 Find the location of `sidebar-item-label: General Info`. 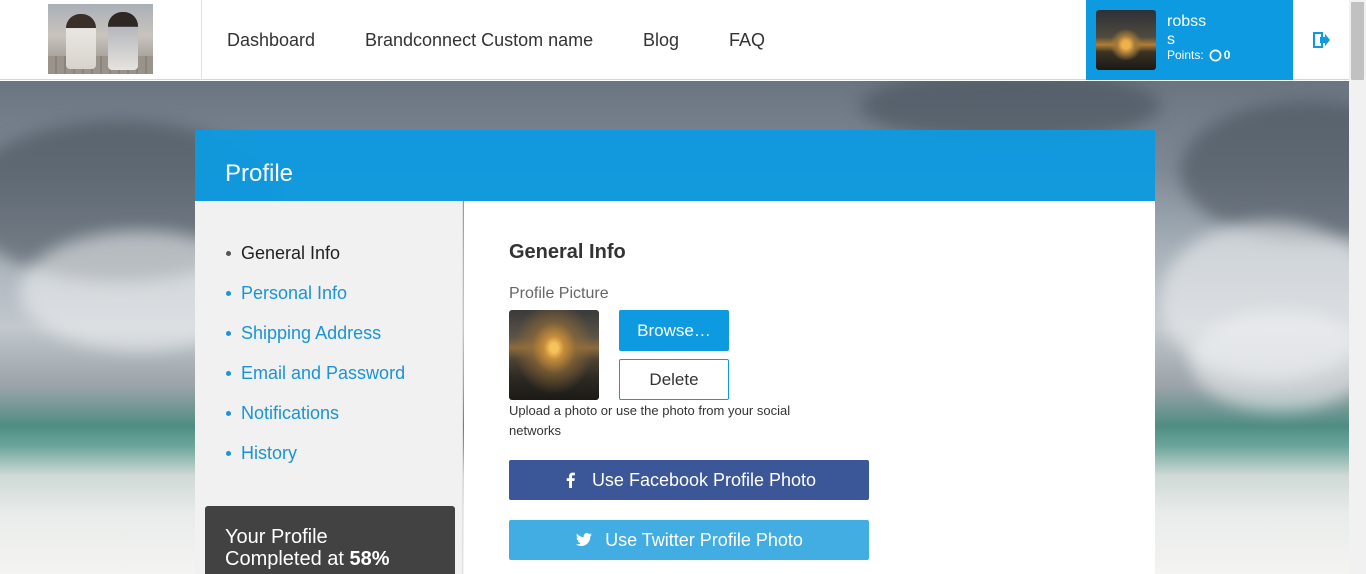

sidebar-item-label: General Info is located at coordinates (291, 253).